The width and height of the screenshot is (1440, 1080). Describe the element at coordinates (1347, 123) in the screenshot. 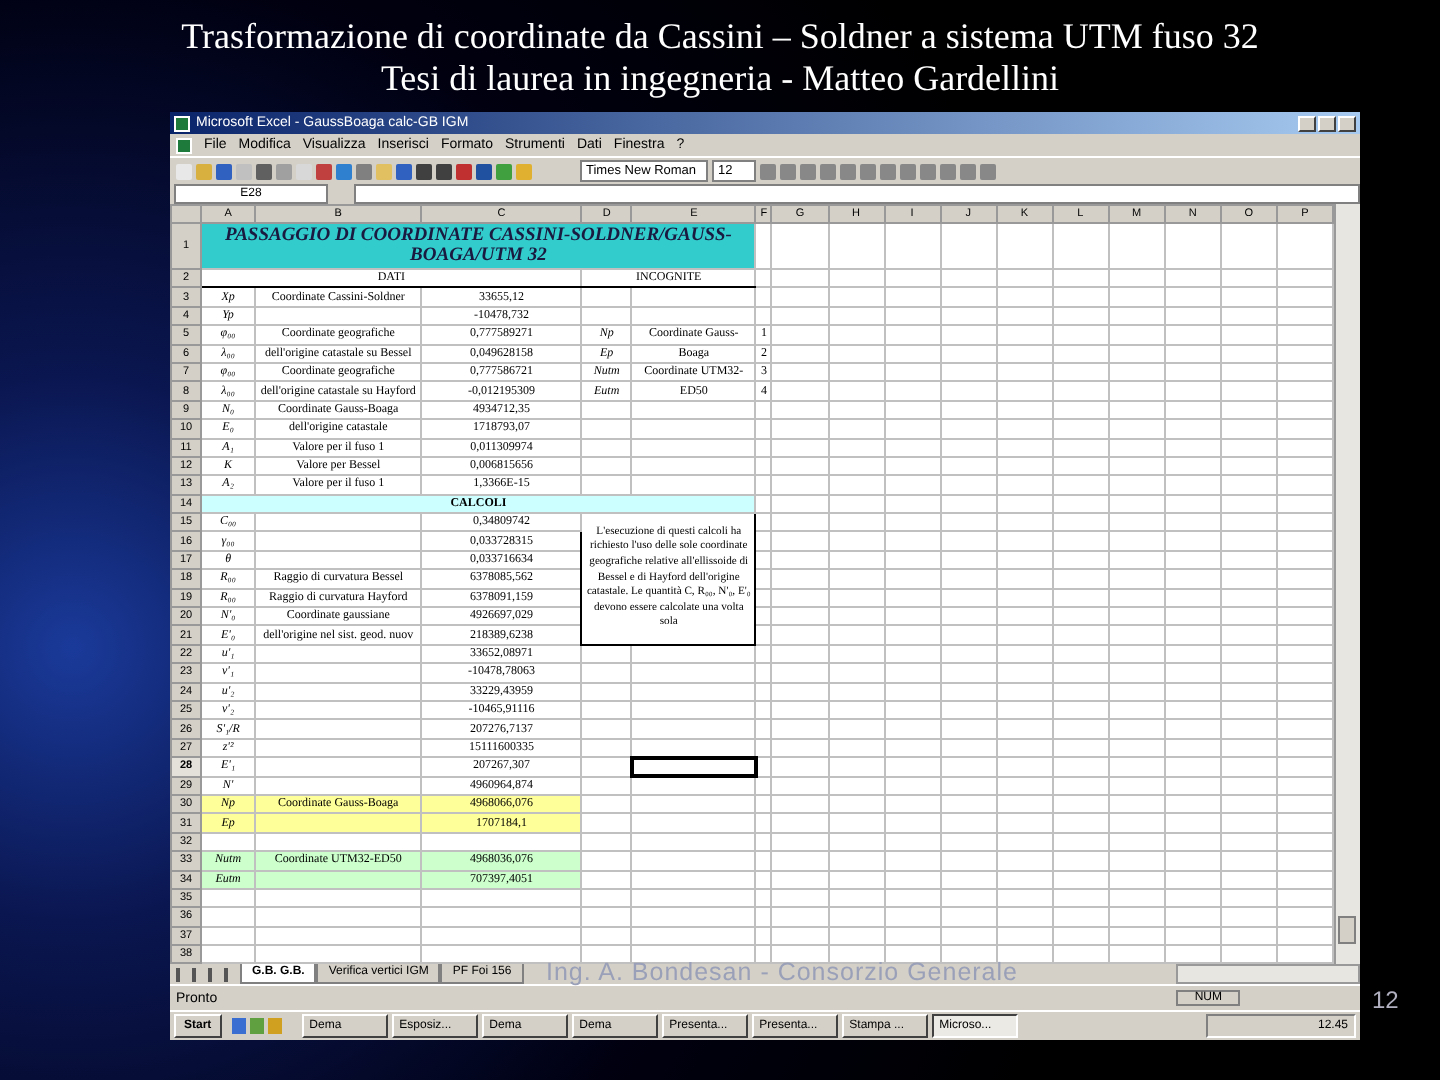

I see `close-button` at that location.